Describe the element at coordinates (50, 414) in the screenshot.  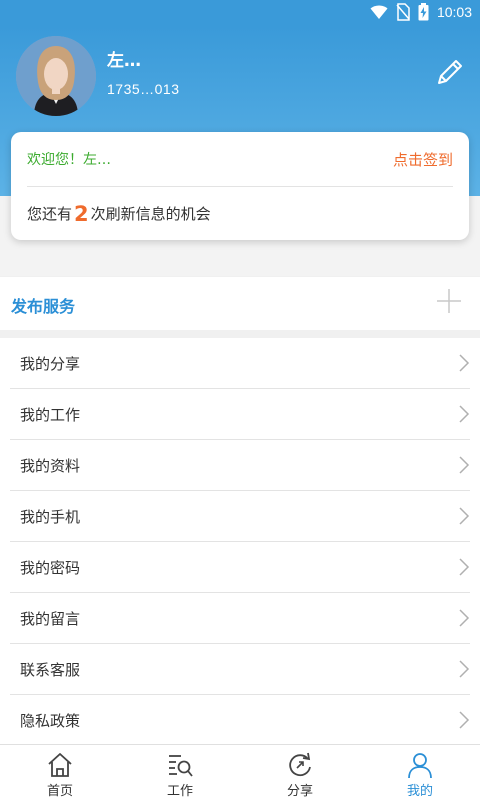
I see `menu-item-label: 我的工作` at that location.